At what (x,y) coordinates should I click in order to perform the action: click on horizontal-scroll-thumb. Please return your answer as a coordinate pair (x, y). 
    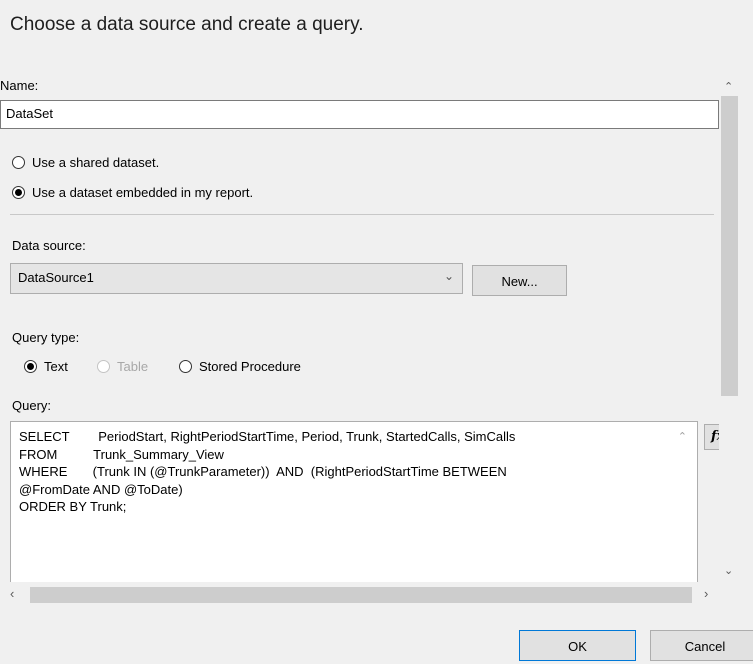
    Looking at the image, I should click on (361, 595).